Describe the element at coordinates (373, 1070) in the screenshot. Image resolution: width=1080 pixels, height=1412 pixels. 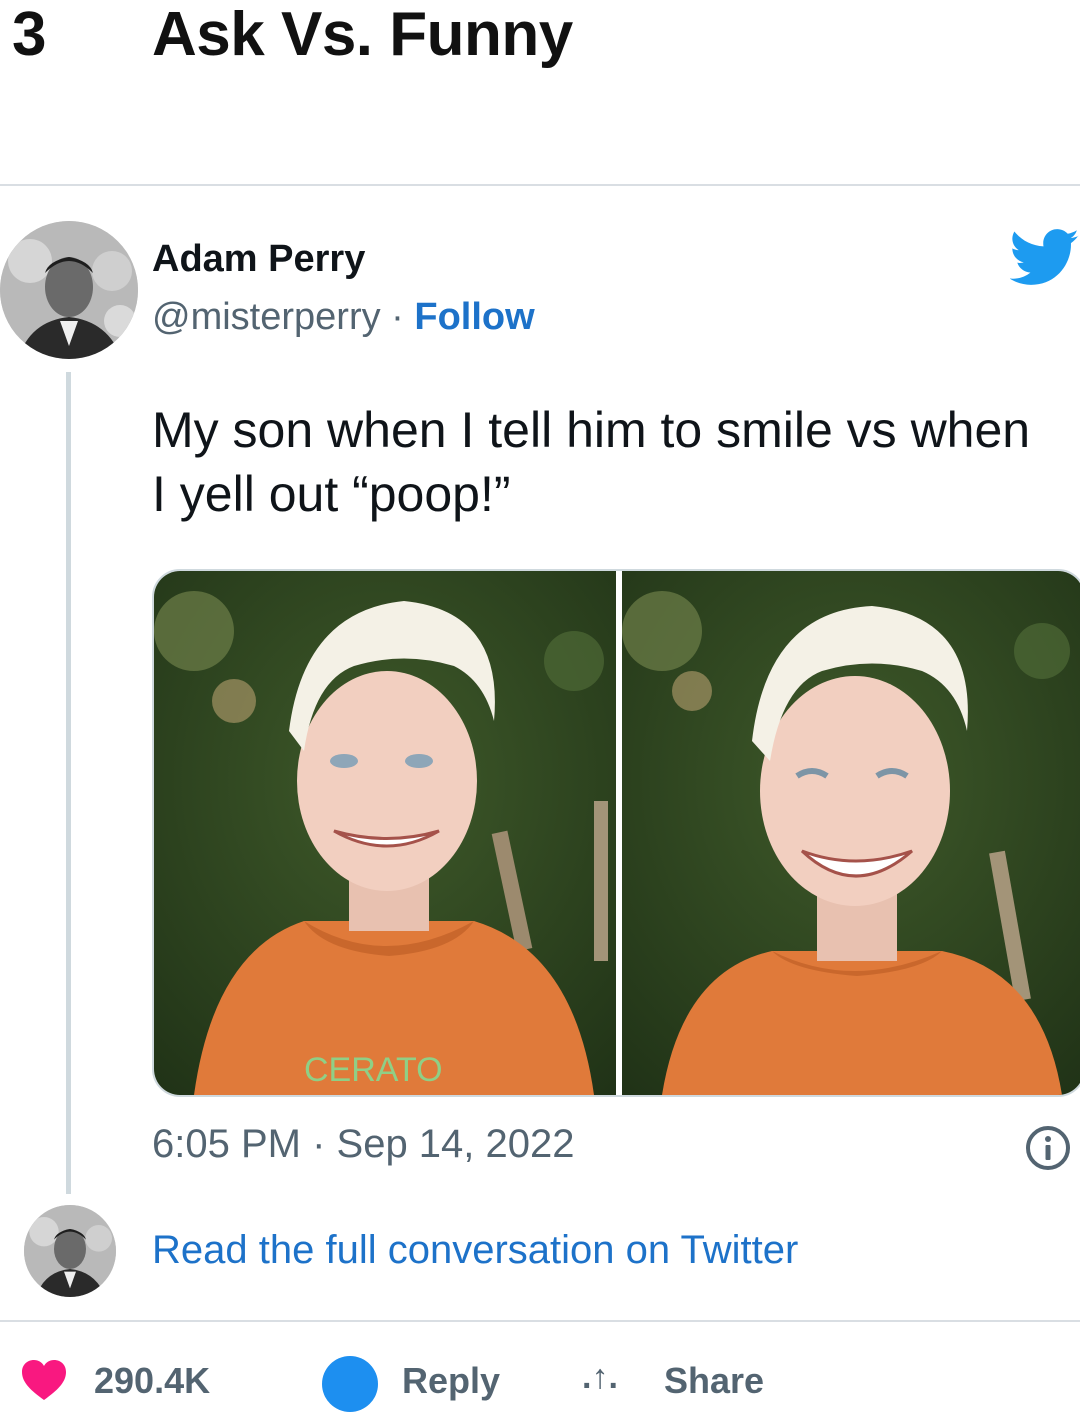
I see `shirt-print: CERATO` at that location.